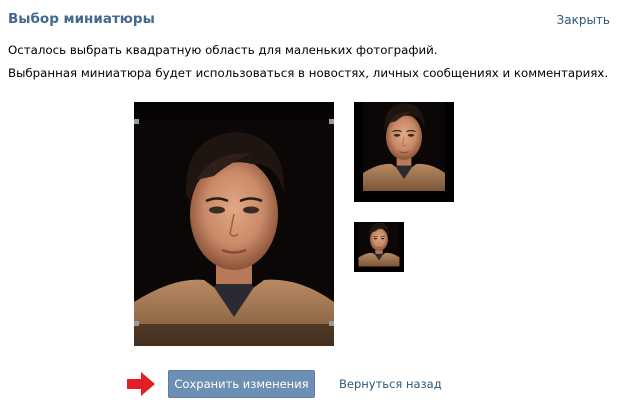 The width and height of the screenshot is (620, 405). Describe the element at coordinates (331, 121) in the screenshot. I see `crop-handle-top-right` at that location.